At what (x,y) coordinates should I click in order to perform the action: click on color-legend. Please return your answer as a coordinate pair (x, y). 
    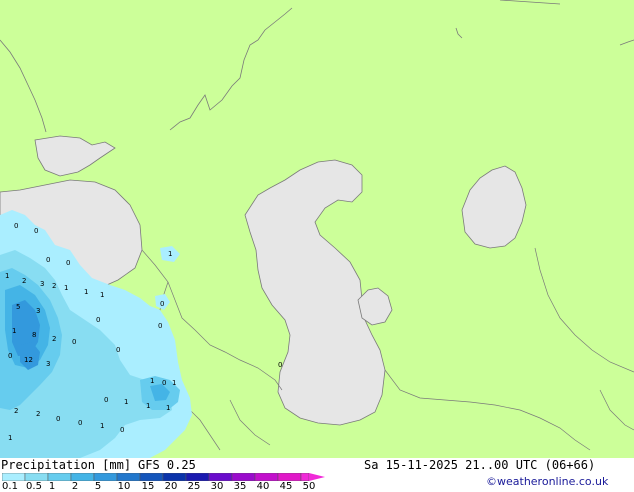
    Looking at the image, I should click on (163, 477).